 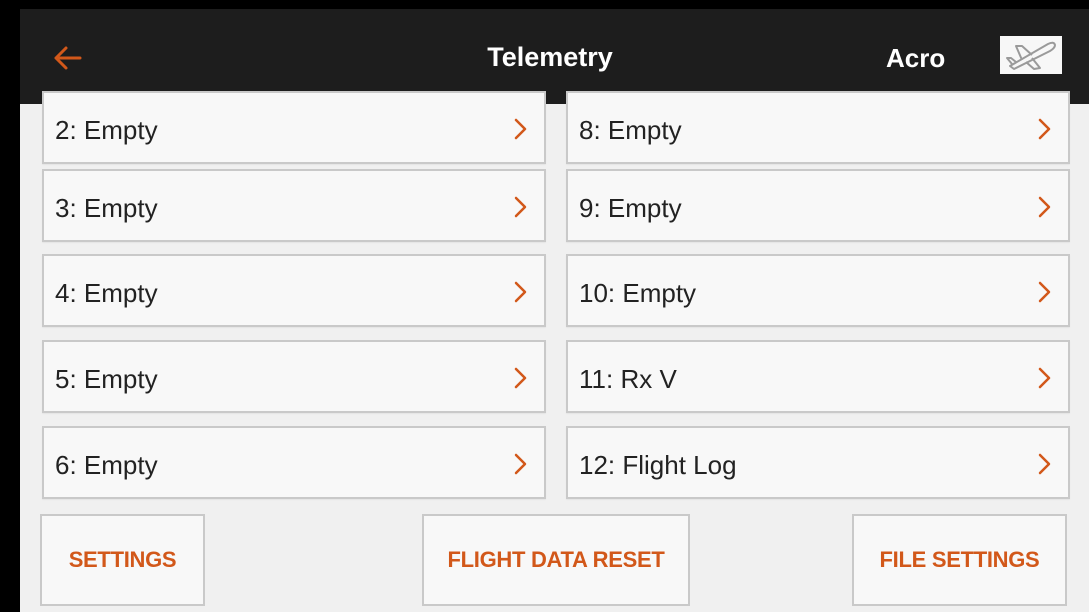 What do you see at coordinates (658, 465) in the screenshot?
I see `slot-label: 12: Flight Log` at bounding box center [658, 465].